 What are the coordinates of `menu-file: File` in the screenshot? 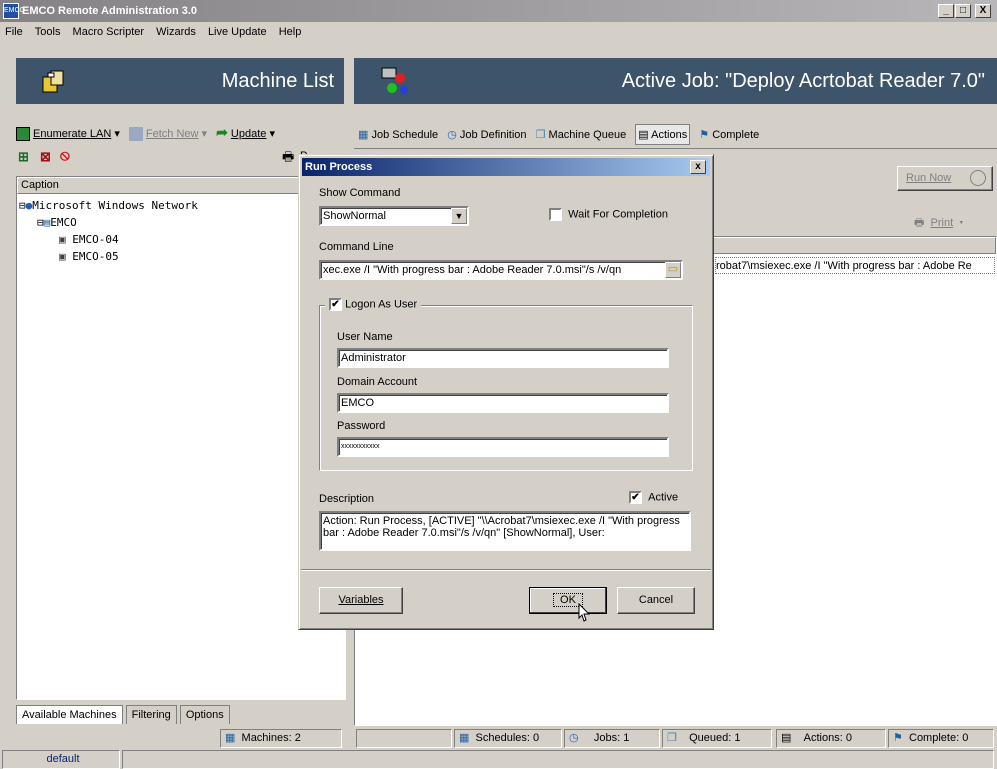 It's located at (14, 32).